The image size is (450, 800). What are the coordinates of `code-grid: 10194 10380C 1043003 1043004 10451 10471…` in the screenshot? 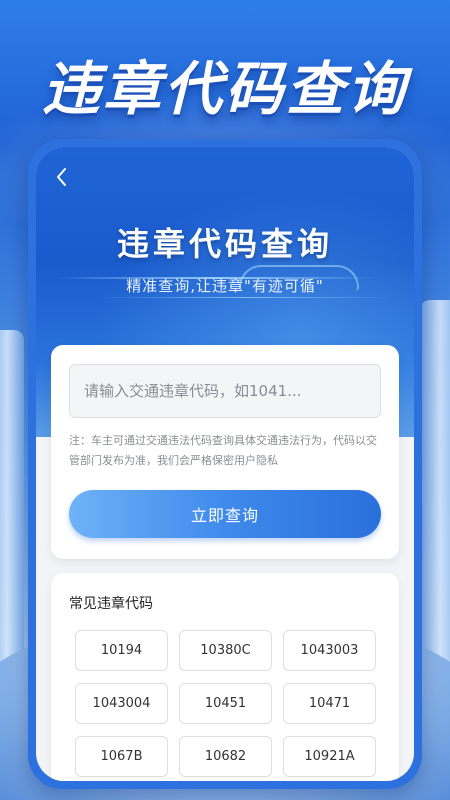 It's located at (227, 703).